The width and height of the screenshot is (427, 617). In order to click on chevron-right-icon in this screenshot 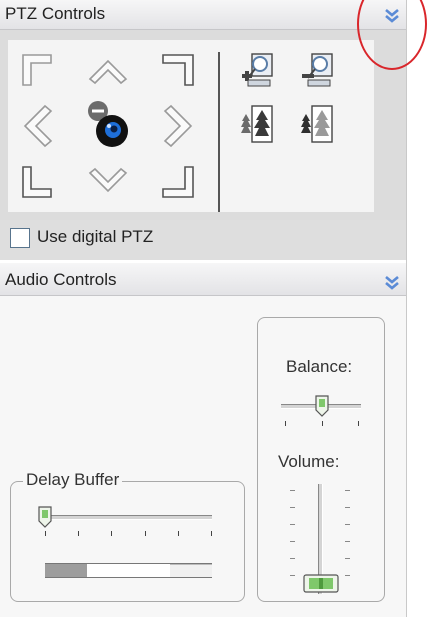, I will do `click(178, 126)`.